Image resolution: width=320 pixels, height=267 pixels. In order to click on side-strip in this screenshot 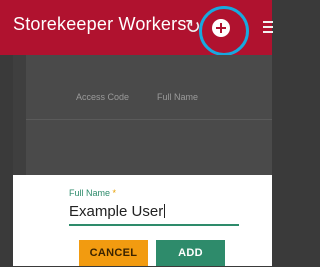, I will do `click(19, 115)`.